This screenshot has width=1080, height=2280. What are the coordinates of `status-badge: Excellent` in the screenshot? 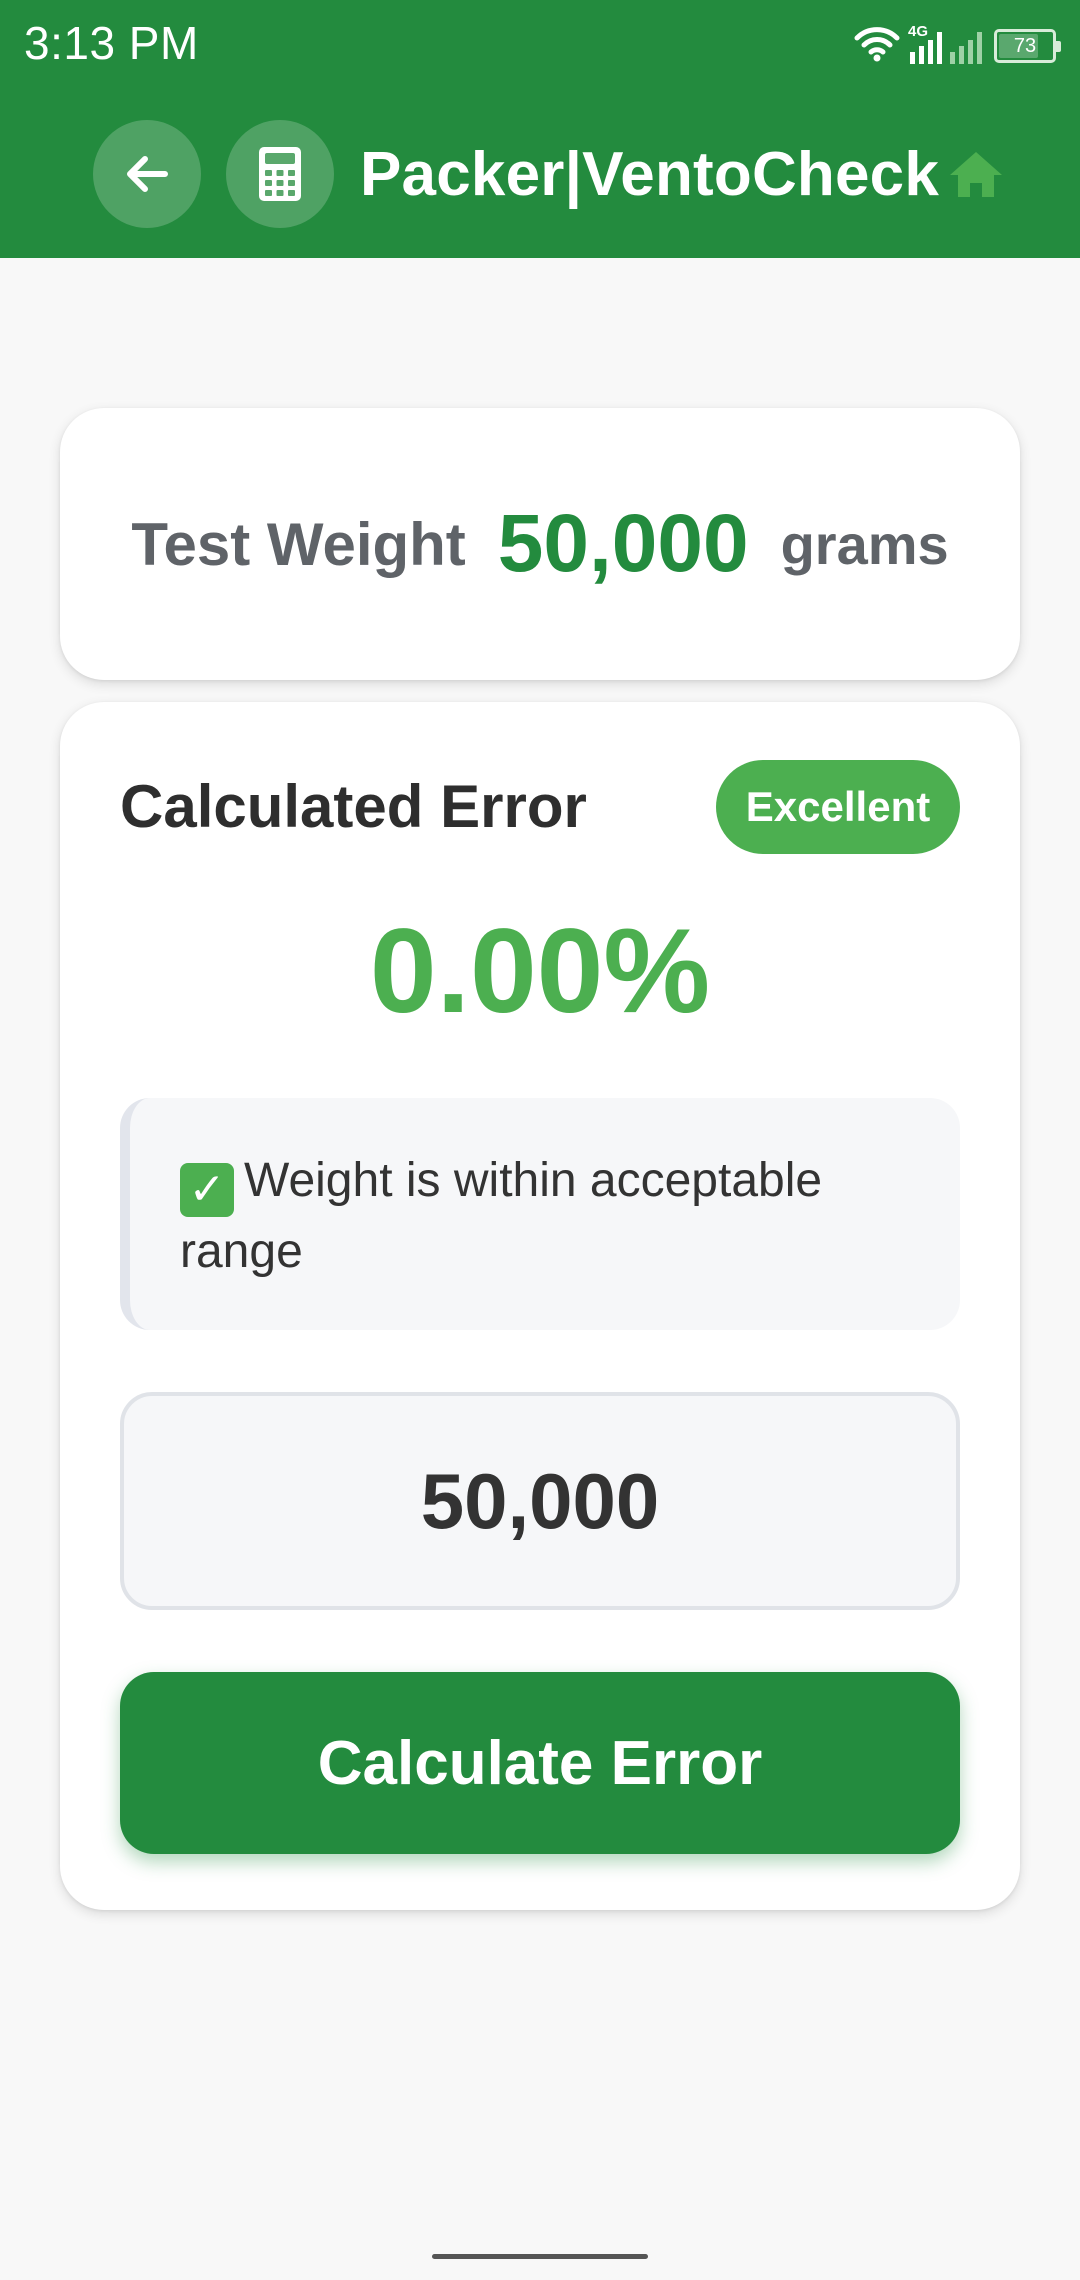 It's located at (838, 807).